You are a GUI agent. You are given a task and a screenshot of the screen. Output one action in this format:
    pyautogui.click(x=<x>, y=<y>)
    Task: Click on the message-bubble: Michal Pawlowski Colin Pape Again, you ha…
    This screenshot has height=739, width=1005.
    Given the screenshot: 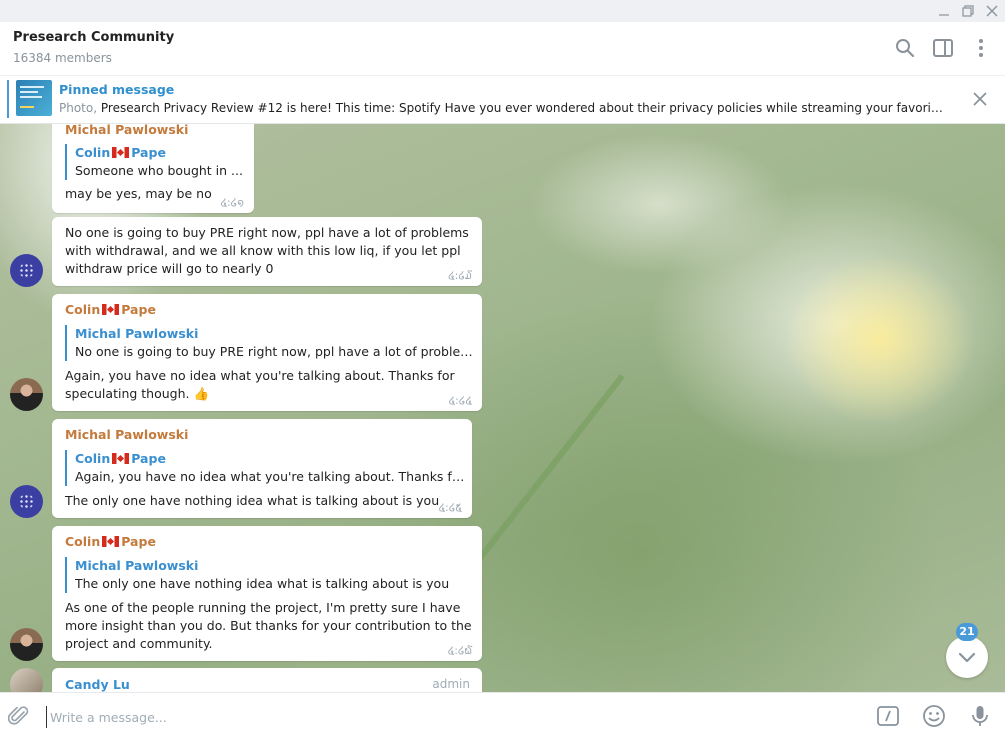 What is the action you would take?
    pyautogui.click(x=262, y=468)
    